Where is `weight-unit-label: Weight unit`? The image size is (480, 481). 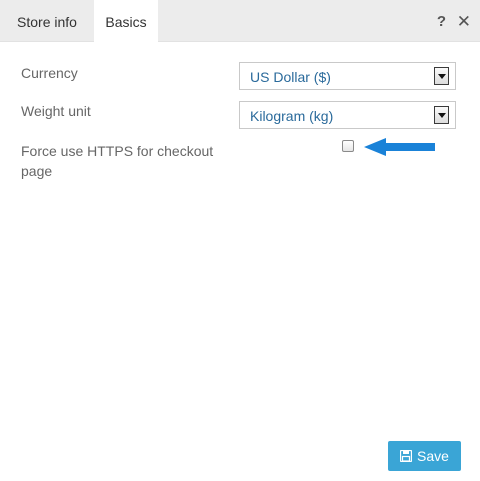
weight-unit-label: Weight unit is located at coordinates (56, 111).